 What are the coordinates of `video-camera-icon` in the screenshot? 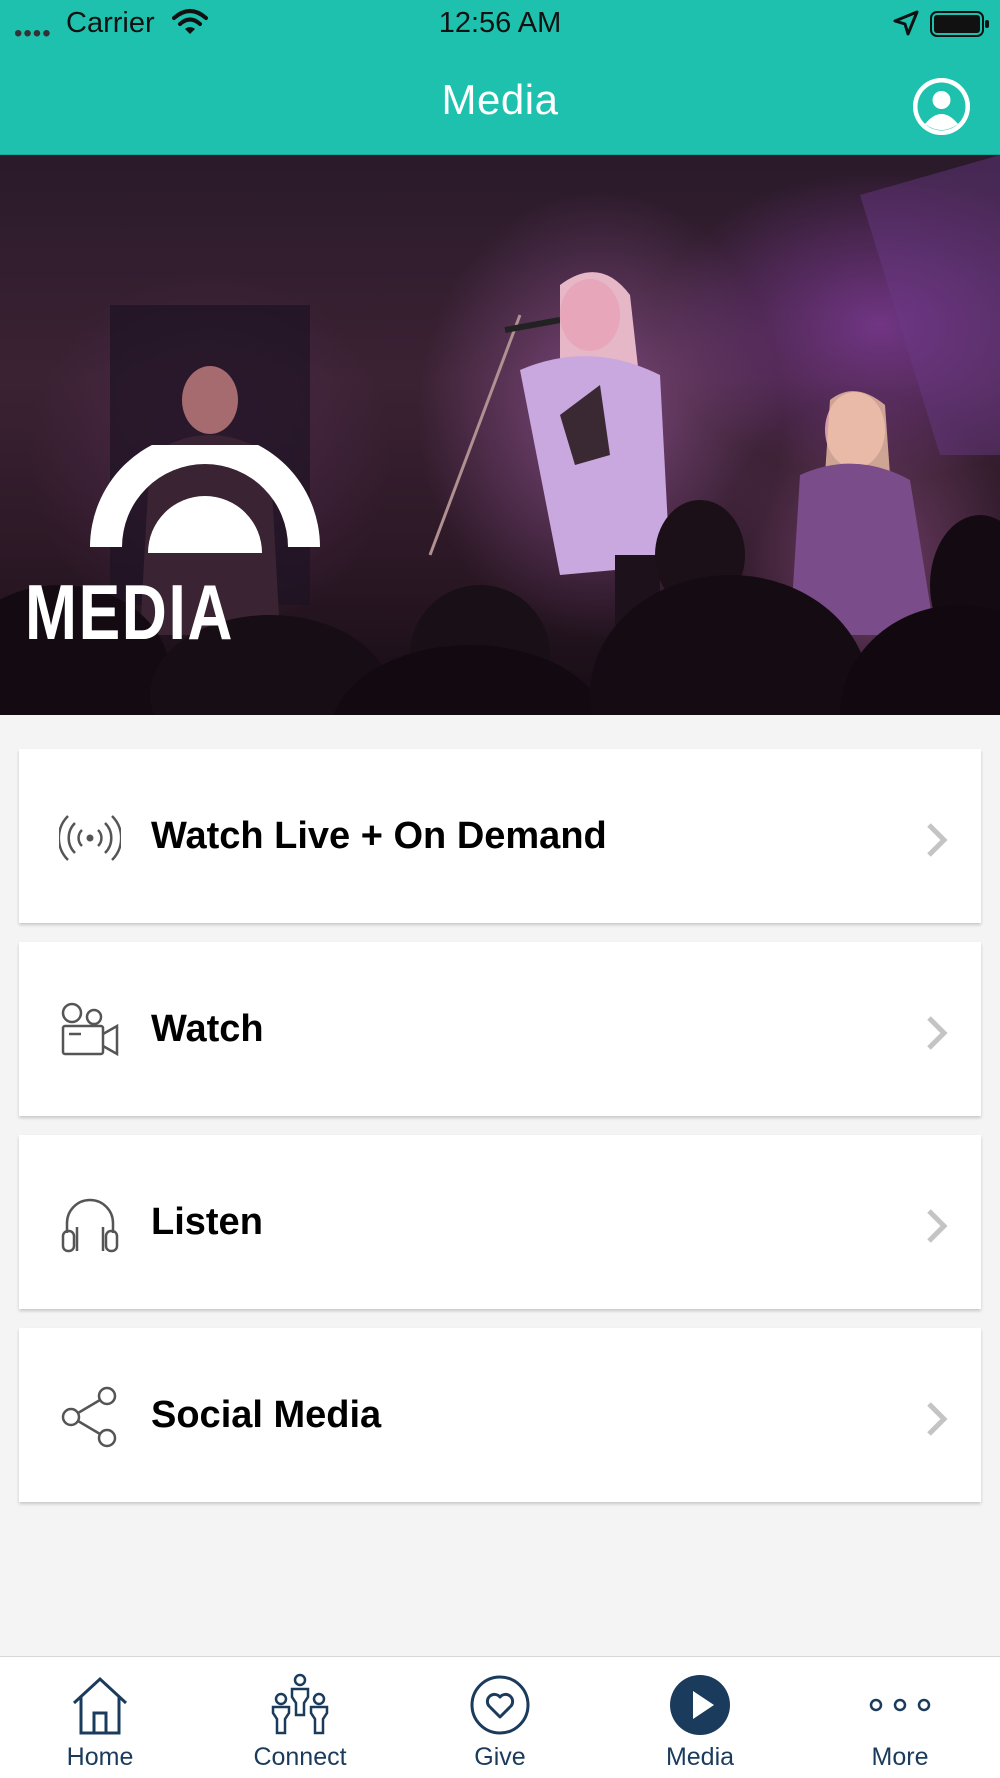 It's located at (90, 1029).